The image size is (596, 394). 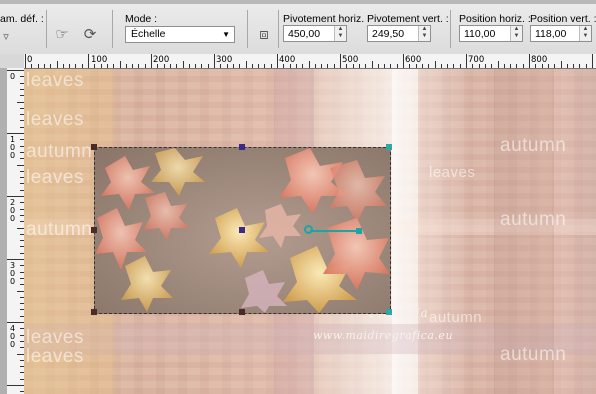 I want to click on resize-handle-bottom-right, so click(x=389, y=312).